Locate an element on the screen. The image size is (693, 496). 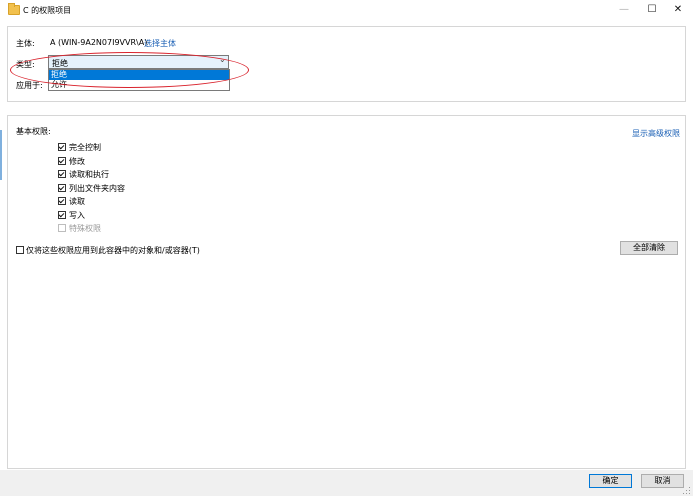
permission-label: 读取和执行 is located at coordinates (89, 174).